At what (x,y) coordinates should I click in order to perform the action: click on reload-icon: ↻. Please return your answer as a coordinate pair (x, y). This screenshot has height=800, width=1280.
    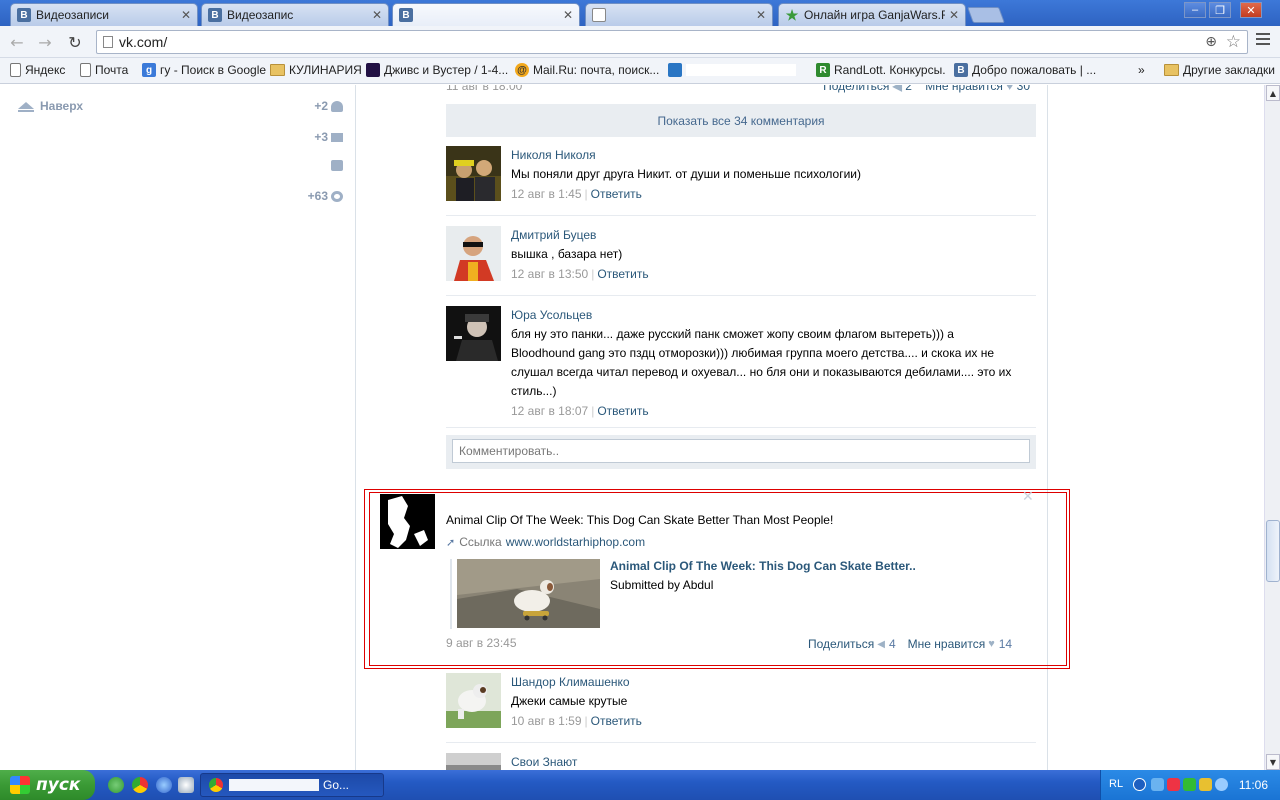
    Looking at the image, I should click on (75, 42).